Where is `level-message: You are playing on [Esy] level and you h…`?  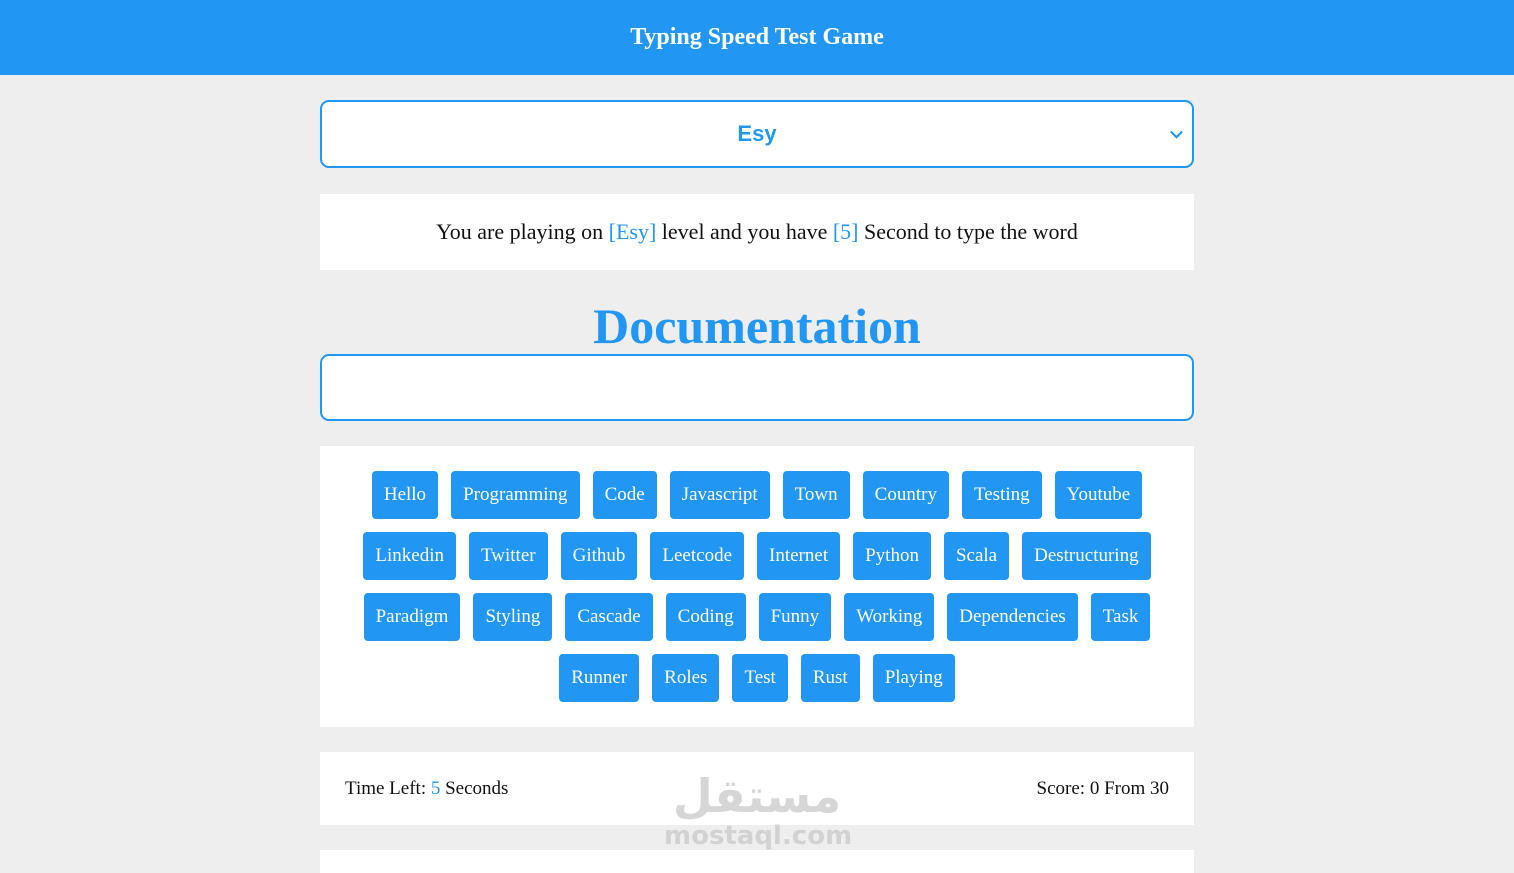 level-message: You are playing on [Esy] level and you h… is located at coordinates (757, 232).